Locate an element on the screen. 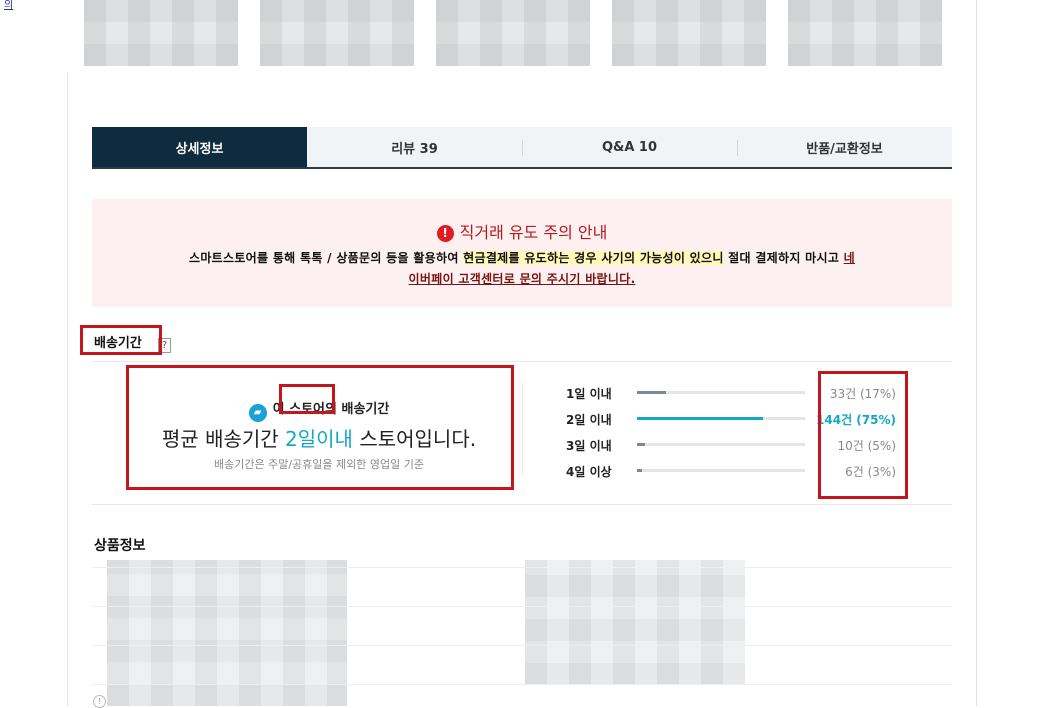 This screenshot has height=708, width=1050. blurred-product-table is located at coordinates (635, 622).